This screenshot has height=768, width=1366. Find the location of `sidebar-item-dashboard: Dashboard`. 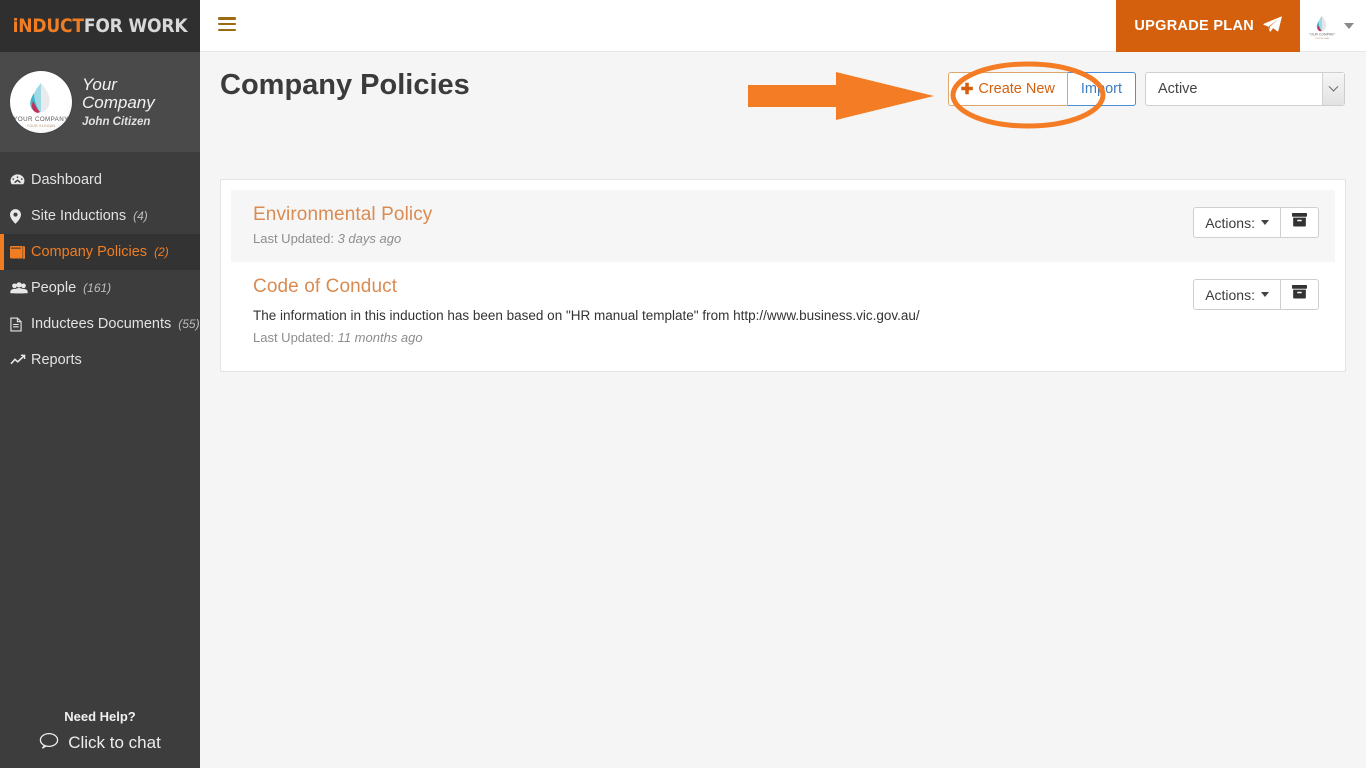

sidebar-item-dashboard: Dashboard is located at coordinates (100, 180).